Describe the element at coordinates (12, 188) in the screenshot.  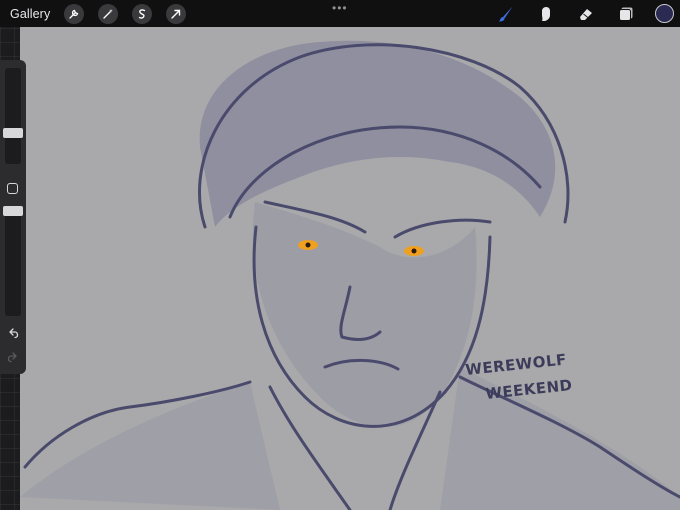
I see `modify-button` at that location.